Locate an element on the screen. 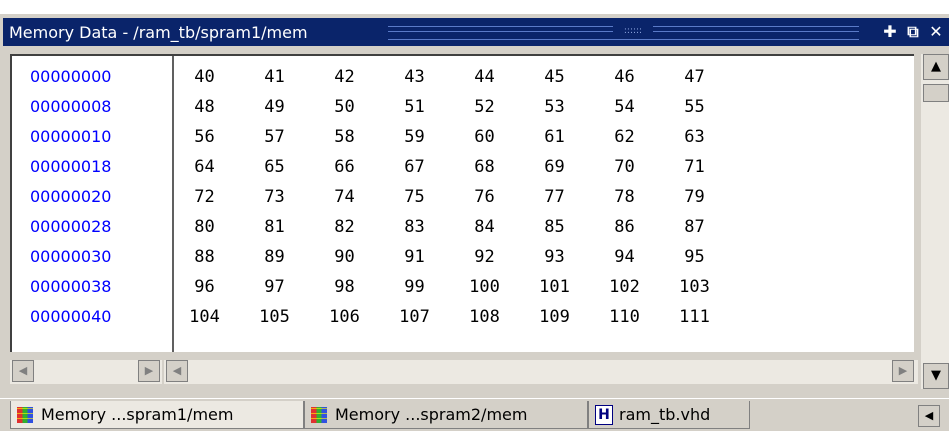 Image resolution: width=949 pixels, height=431 pixels. tab-memory-spram2: Memory ...spram2/mem is located at coordinates (446, 415).